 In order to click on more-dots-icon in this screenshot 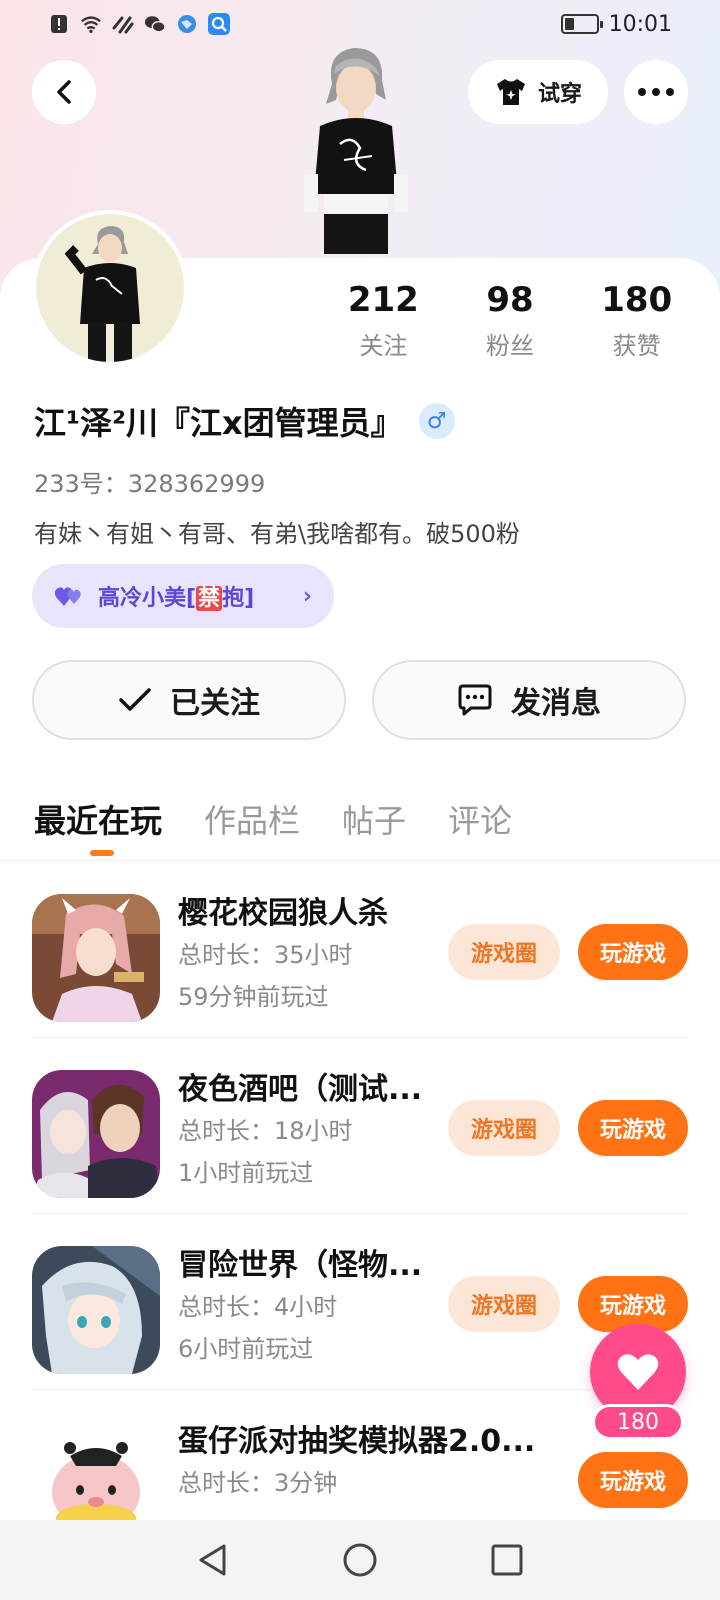, I will do `click(656, 92)`.